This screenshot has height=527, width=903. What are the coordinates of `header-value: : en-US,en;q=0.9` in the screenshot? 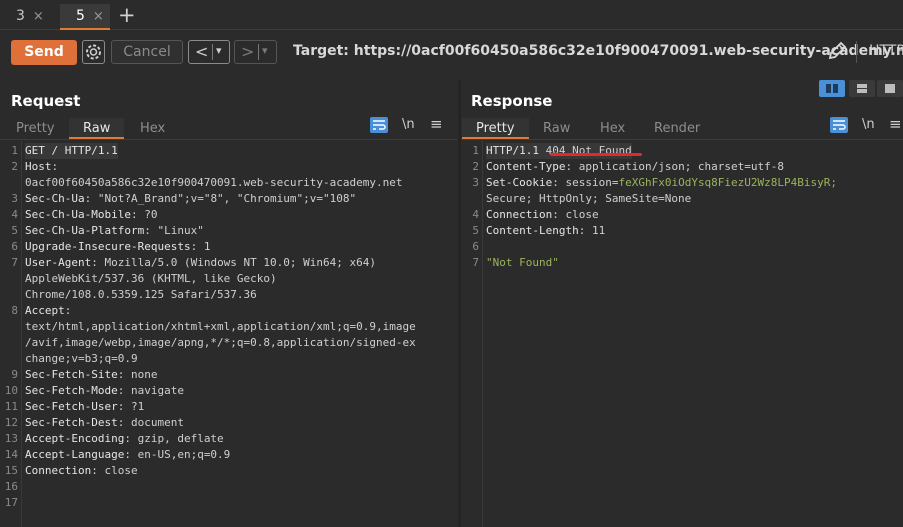 It's located at (177, 454).